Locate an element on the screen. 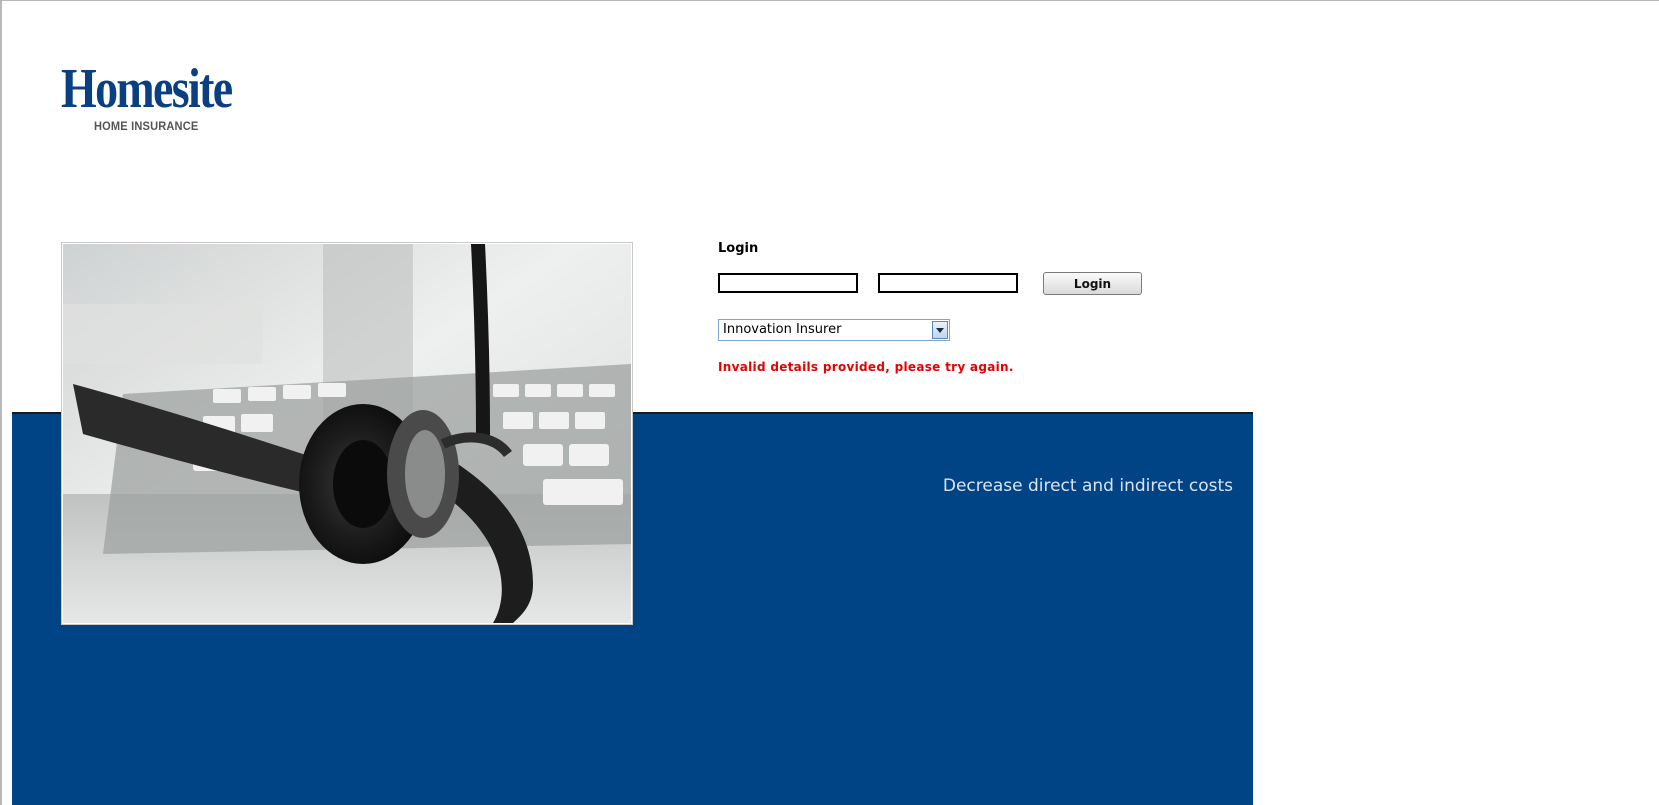  insurer-select: Innovation Insurer is located at coordinates (834, 330).